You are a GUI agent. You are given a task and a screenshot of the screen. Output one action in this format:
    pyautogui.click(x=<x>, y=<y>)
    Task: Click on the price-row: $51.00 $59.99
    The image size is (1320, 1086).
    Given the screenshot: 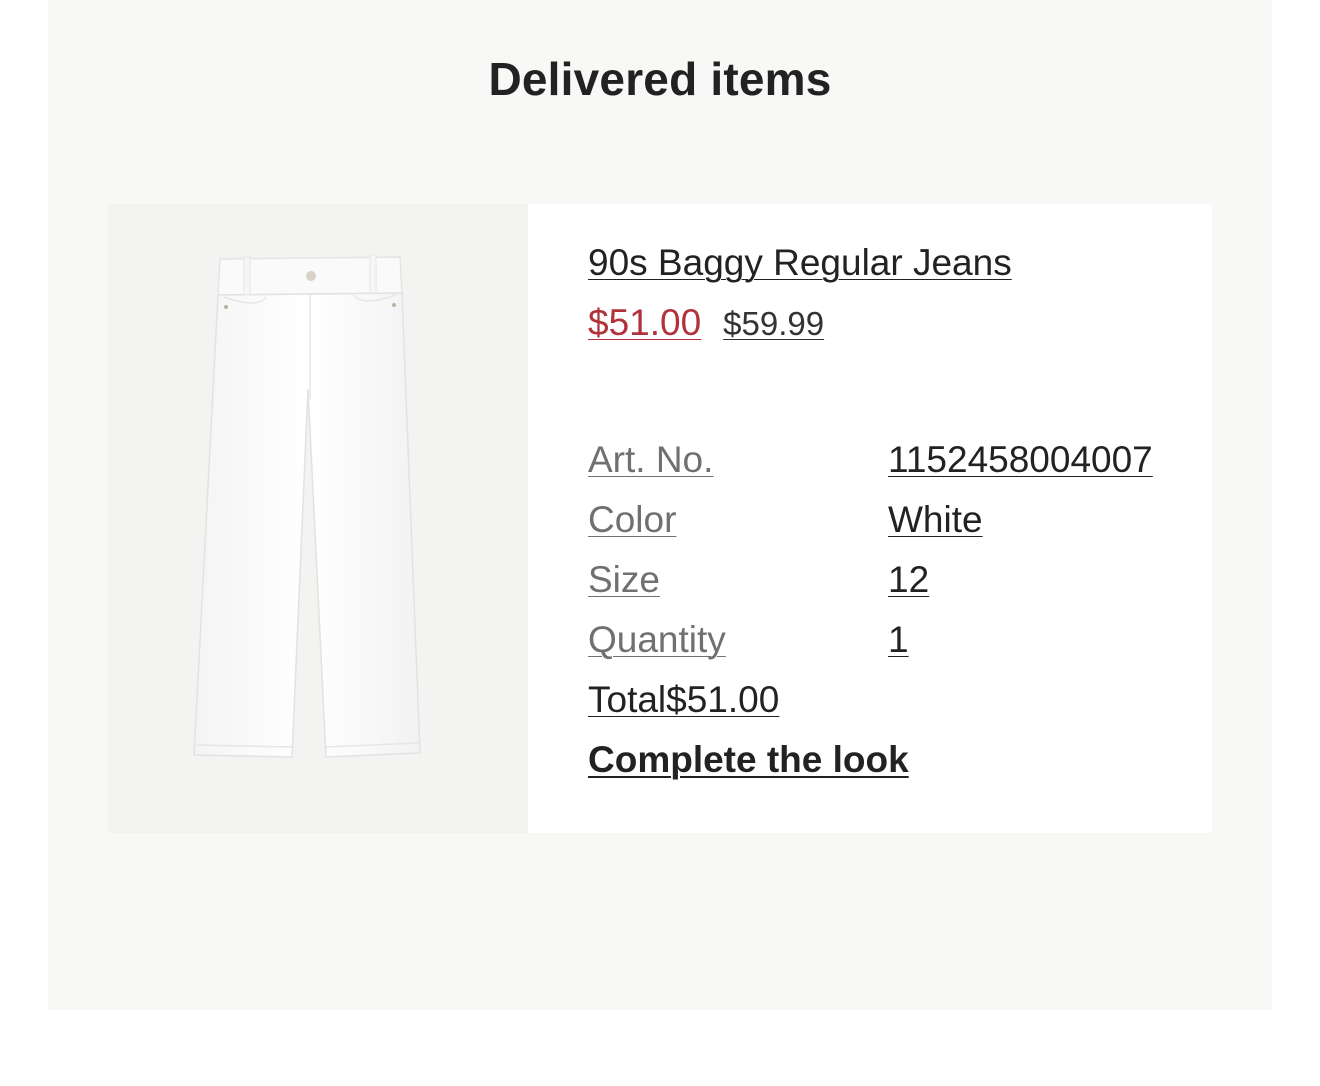 What is the action you would take?
    pyautogui.click(x=900, y=327)
    